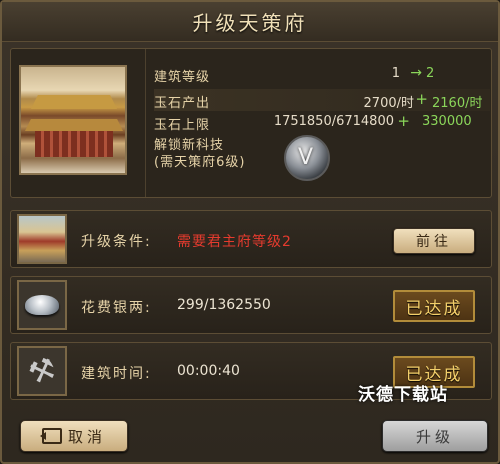 The height and width of the screenshot is (464, 500). I want to click on building-roof-lower, so click(74, 125).